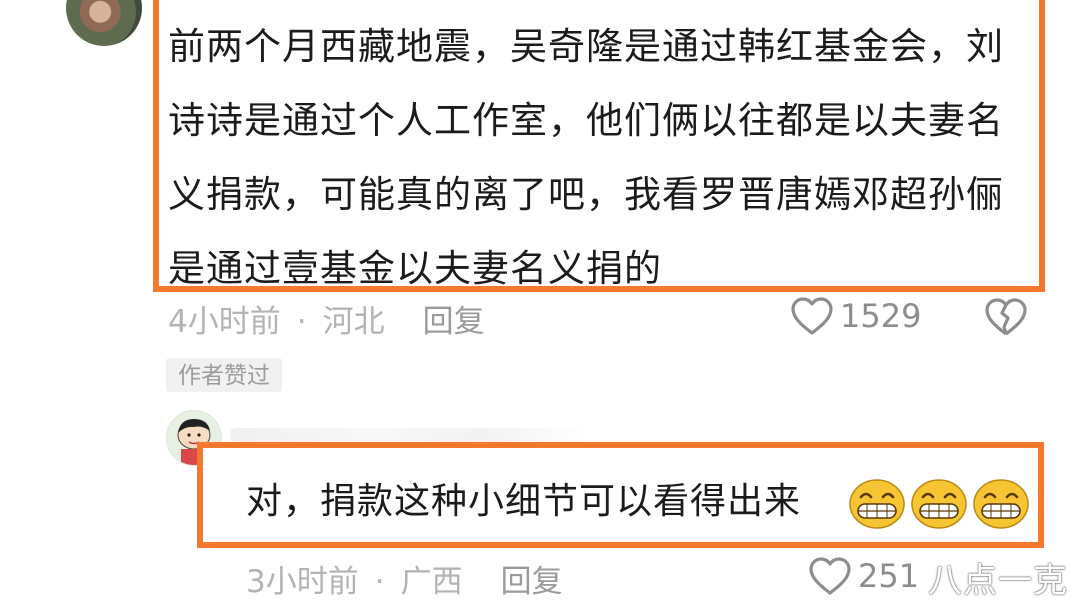 The width and height of the screenshot is (1080, 611). I want to click on emoji-group, so click(939, 504).